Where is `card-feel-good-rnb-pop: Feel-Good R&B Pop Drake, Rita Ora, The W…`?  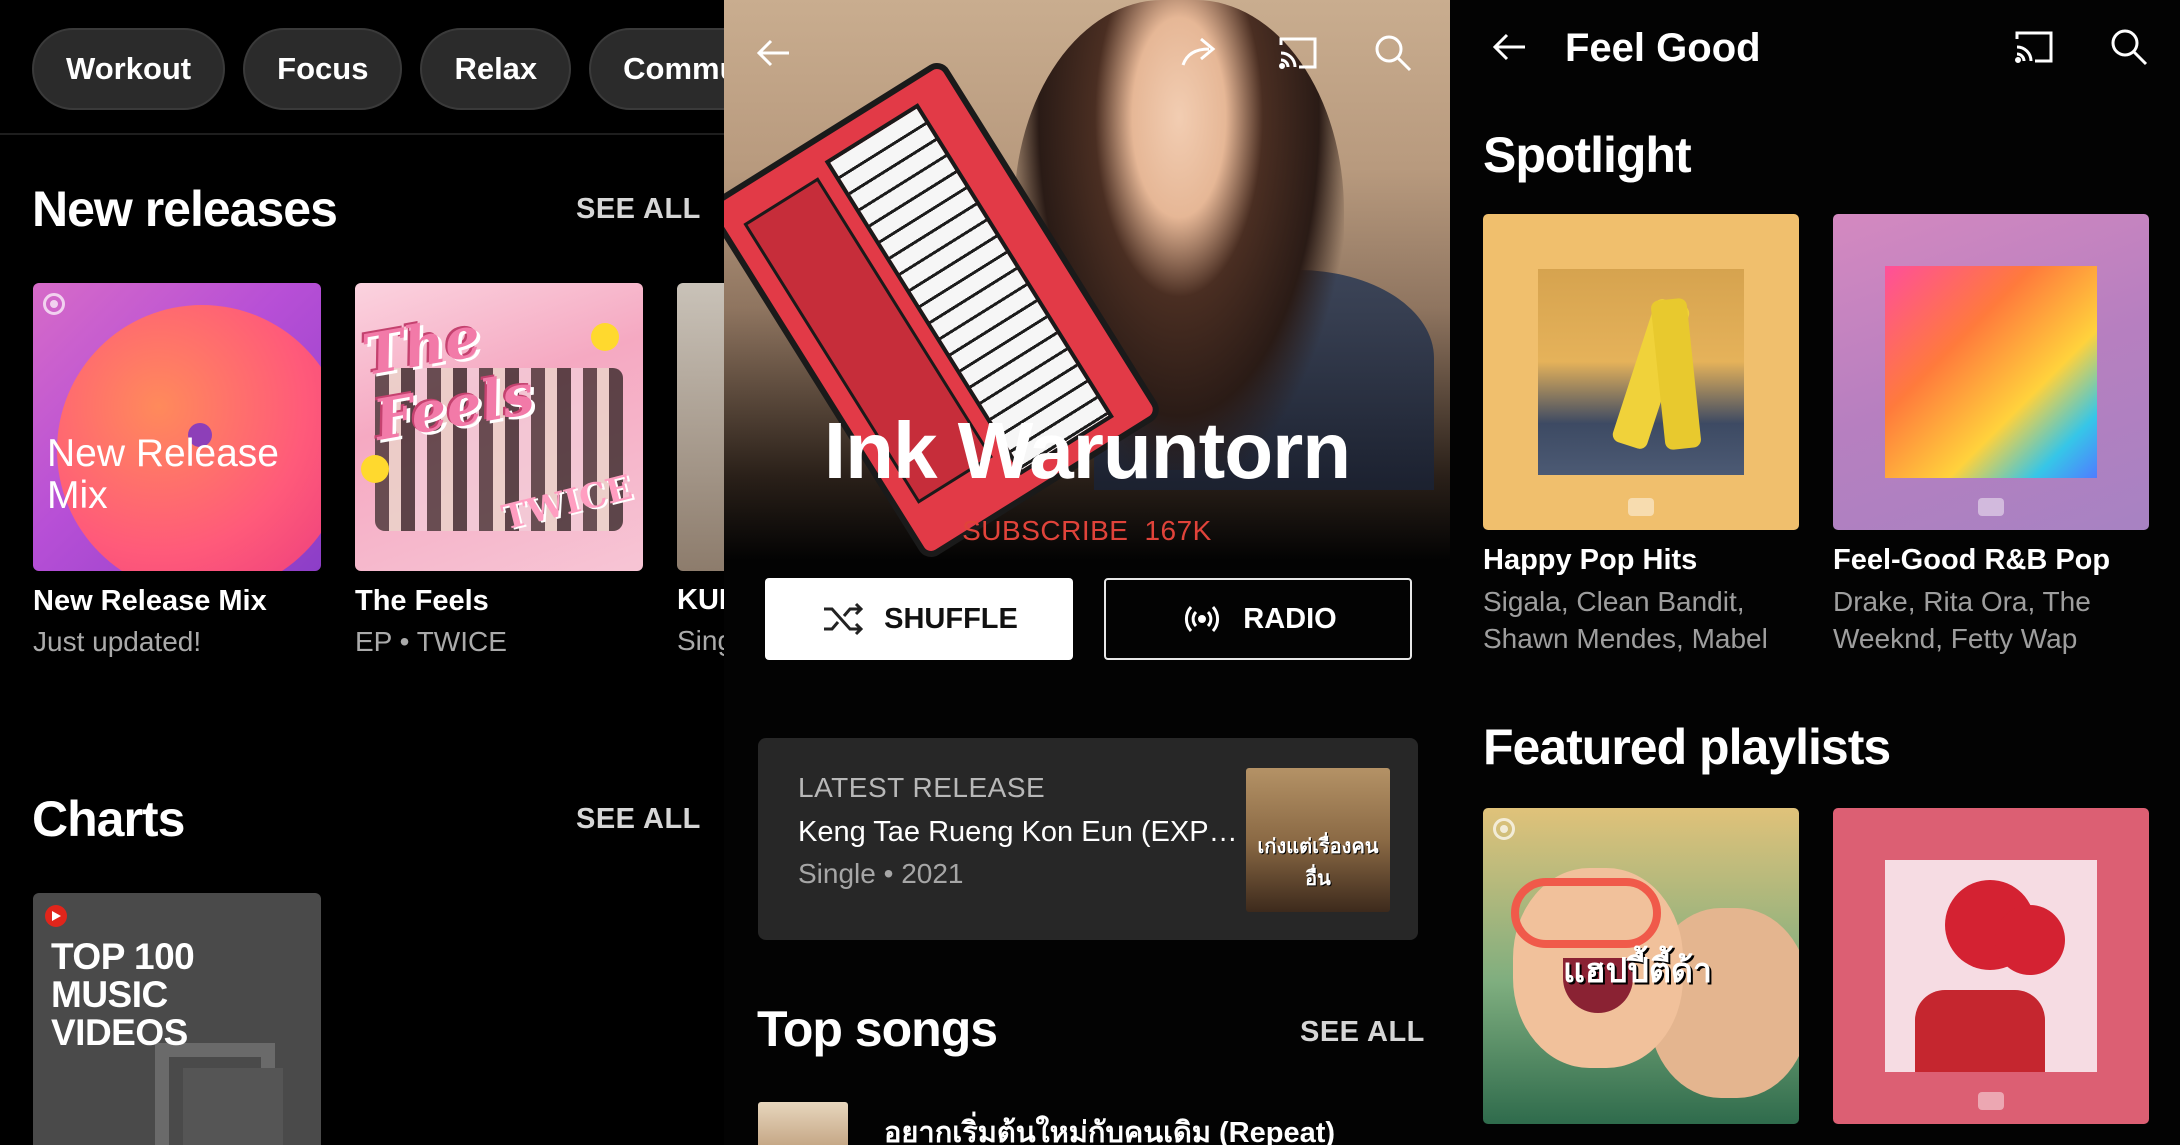
card-feel-good-rnb-pop: Feel-Good R&B Pop Drake, Rita Ora, The W… is located at coordinates (1991, 435).